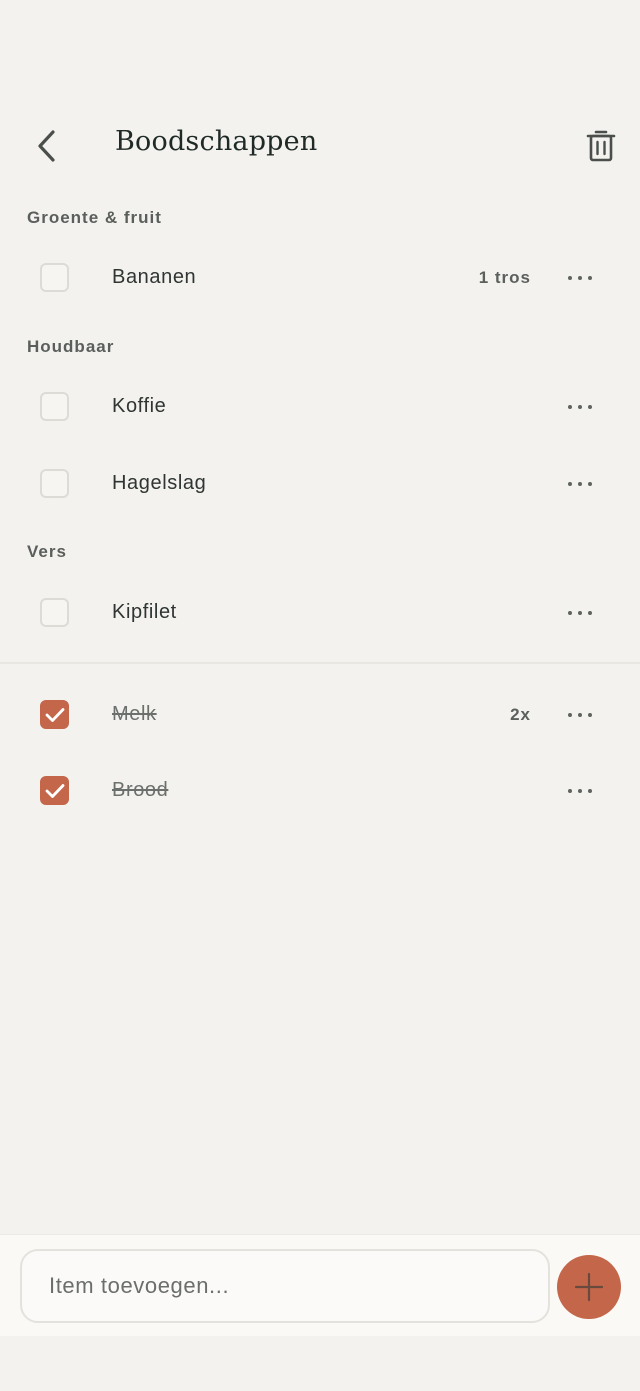  I want to click on page-title: Boodschappen, so click(216, 141).